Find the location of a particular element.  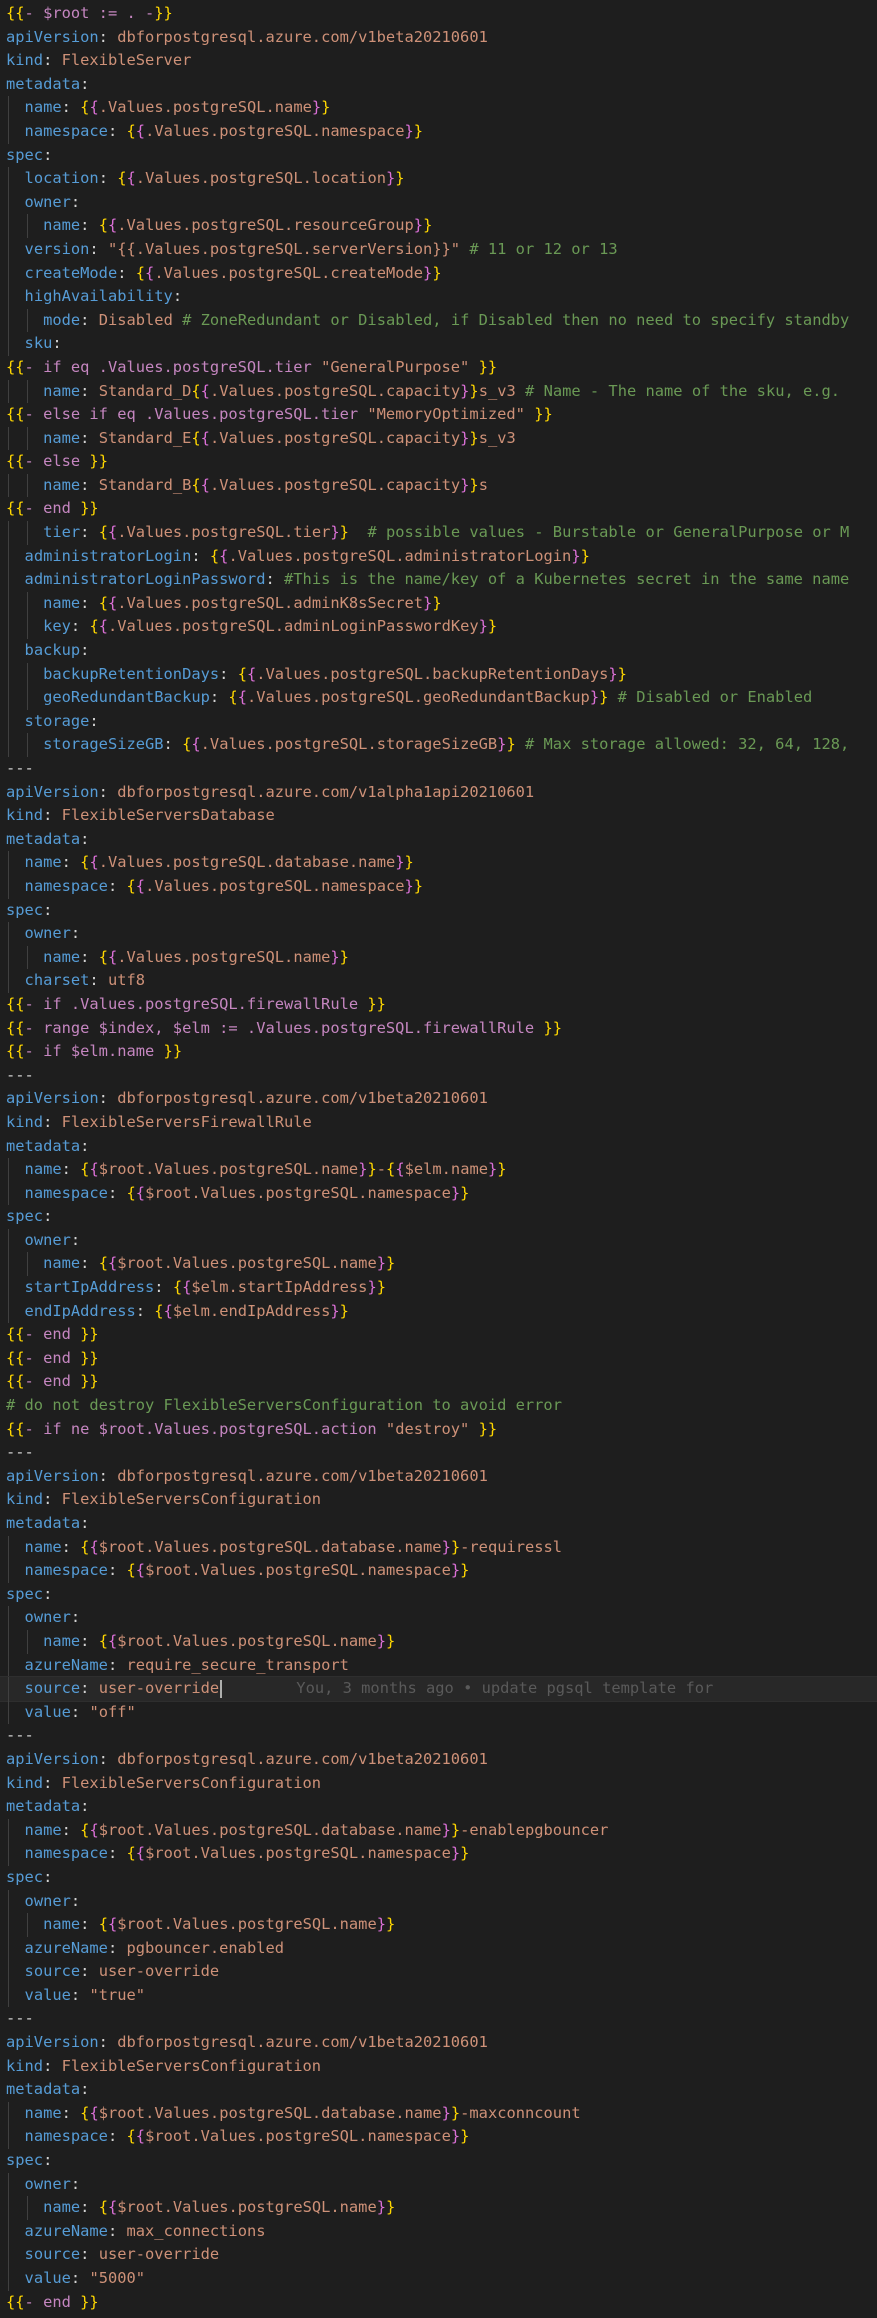

code-line: charset: utf8 is located at coordinates (438, 981).